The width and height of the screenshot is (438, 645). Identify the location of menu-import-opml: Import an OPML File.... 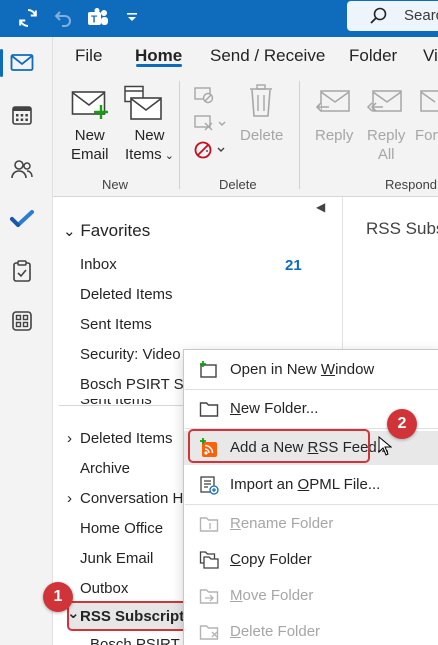
(311, 485).